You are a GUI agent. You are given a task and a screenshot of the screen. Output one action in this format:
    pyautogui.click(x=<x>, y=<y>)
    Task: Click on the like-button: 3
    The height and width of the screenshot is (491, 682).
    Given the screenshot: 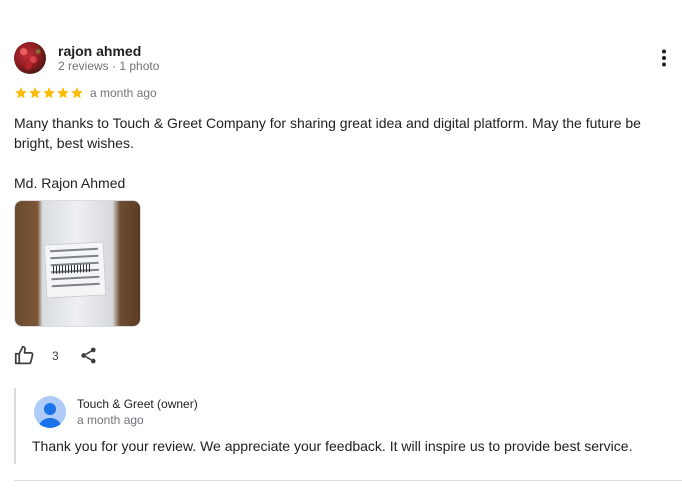 What is the action you would take?
    pyautogui.click(x=36, y=355)
    